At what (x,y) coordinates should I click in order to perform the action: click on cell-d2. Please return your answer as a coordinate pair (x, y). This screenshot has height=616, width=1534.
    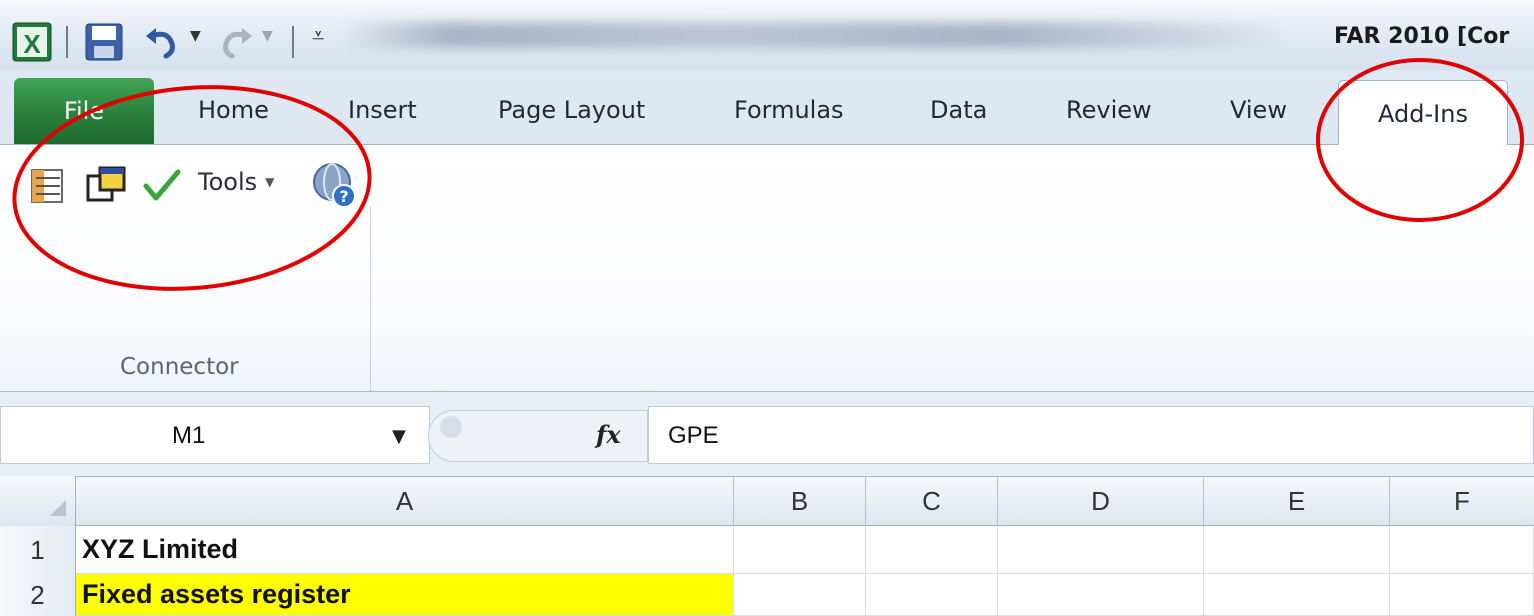
    Looking at the image, I should click on (1101, 595).